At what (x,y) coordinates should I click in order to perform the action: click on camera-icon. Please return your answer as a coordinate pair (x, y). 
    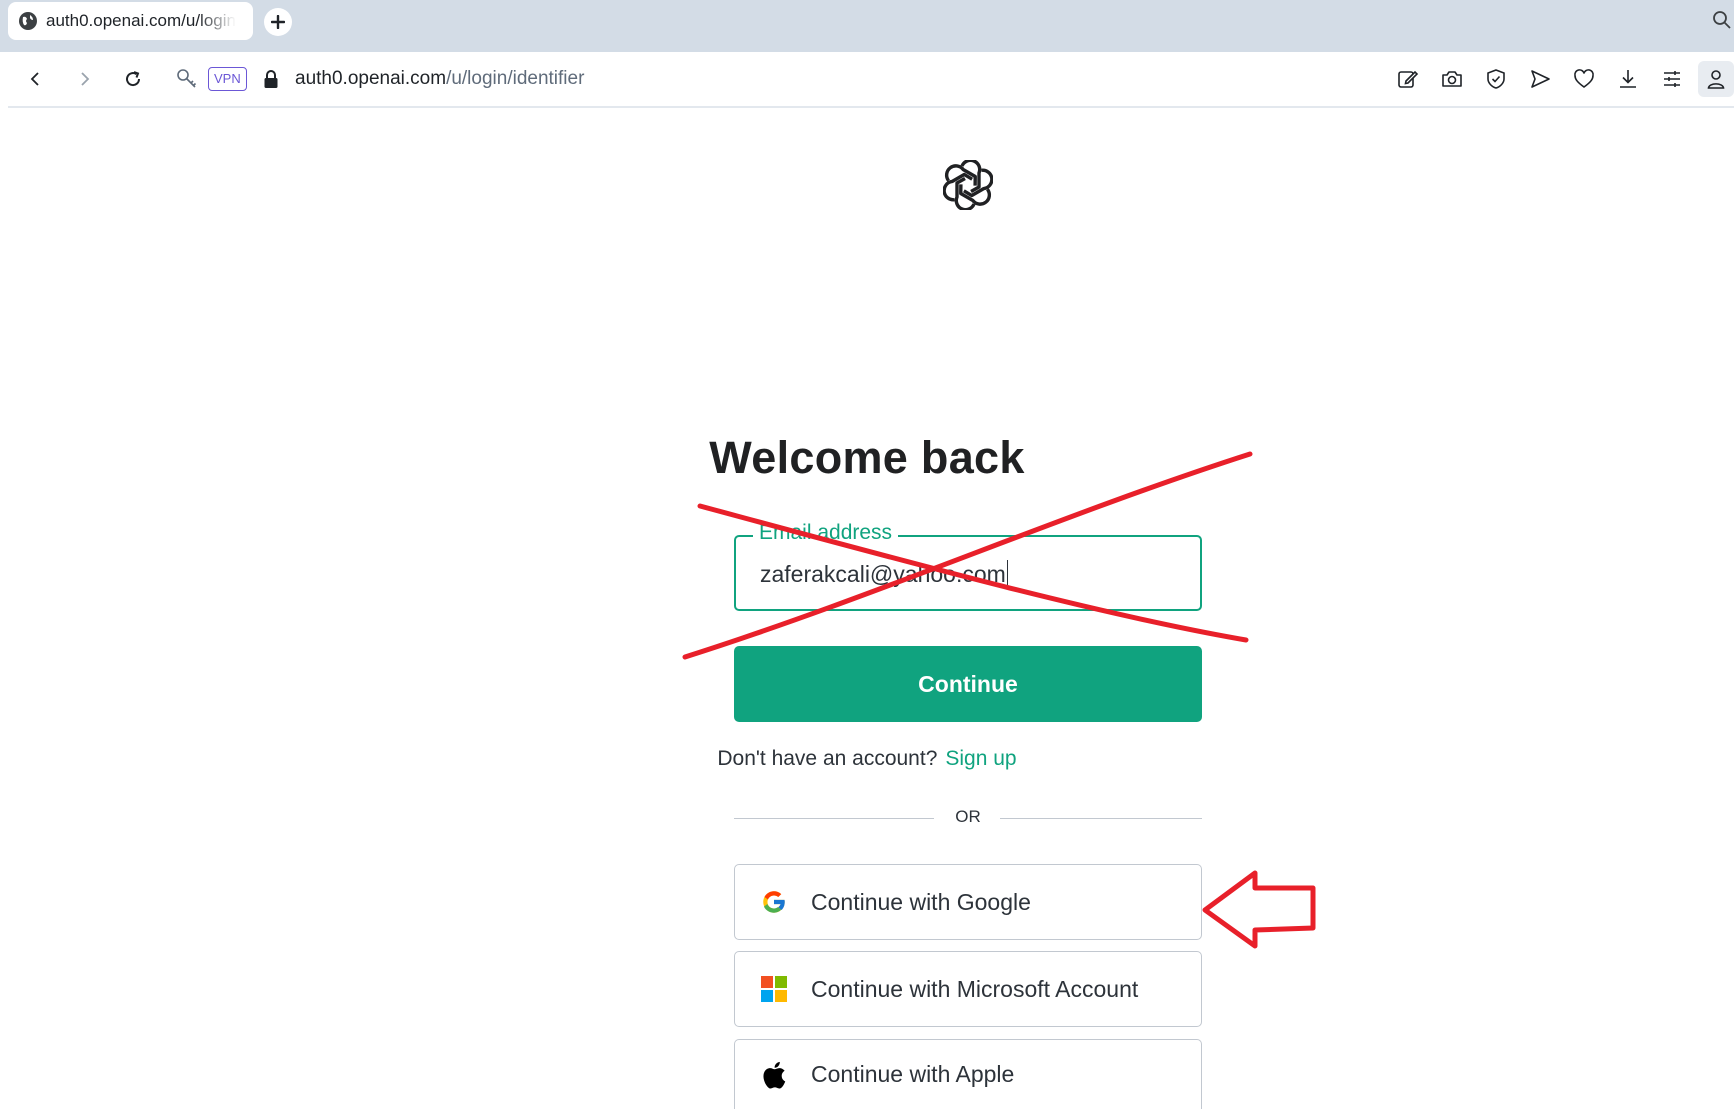
    Looking at the image, I should click on (1452, 79).